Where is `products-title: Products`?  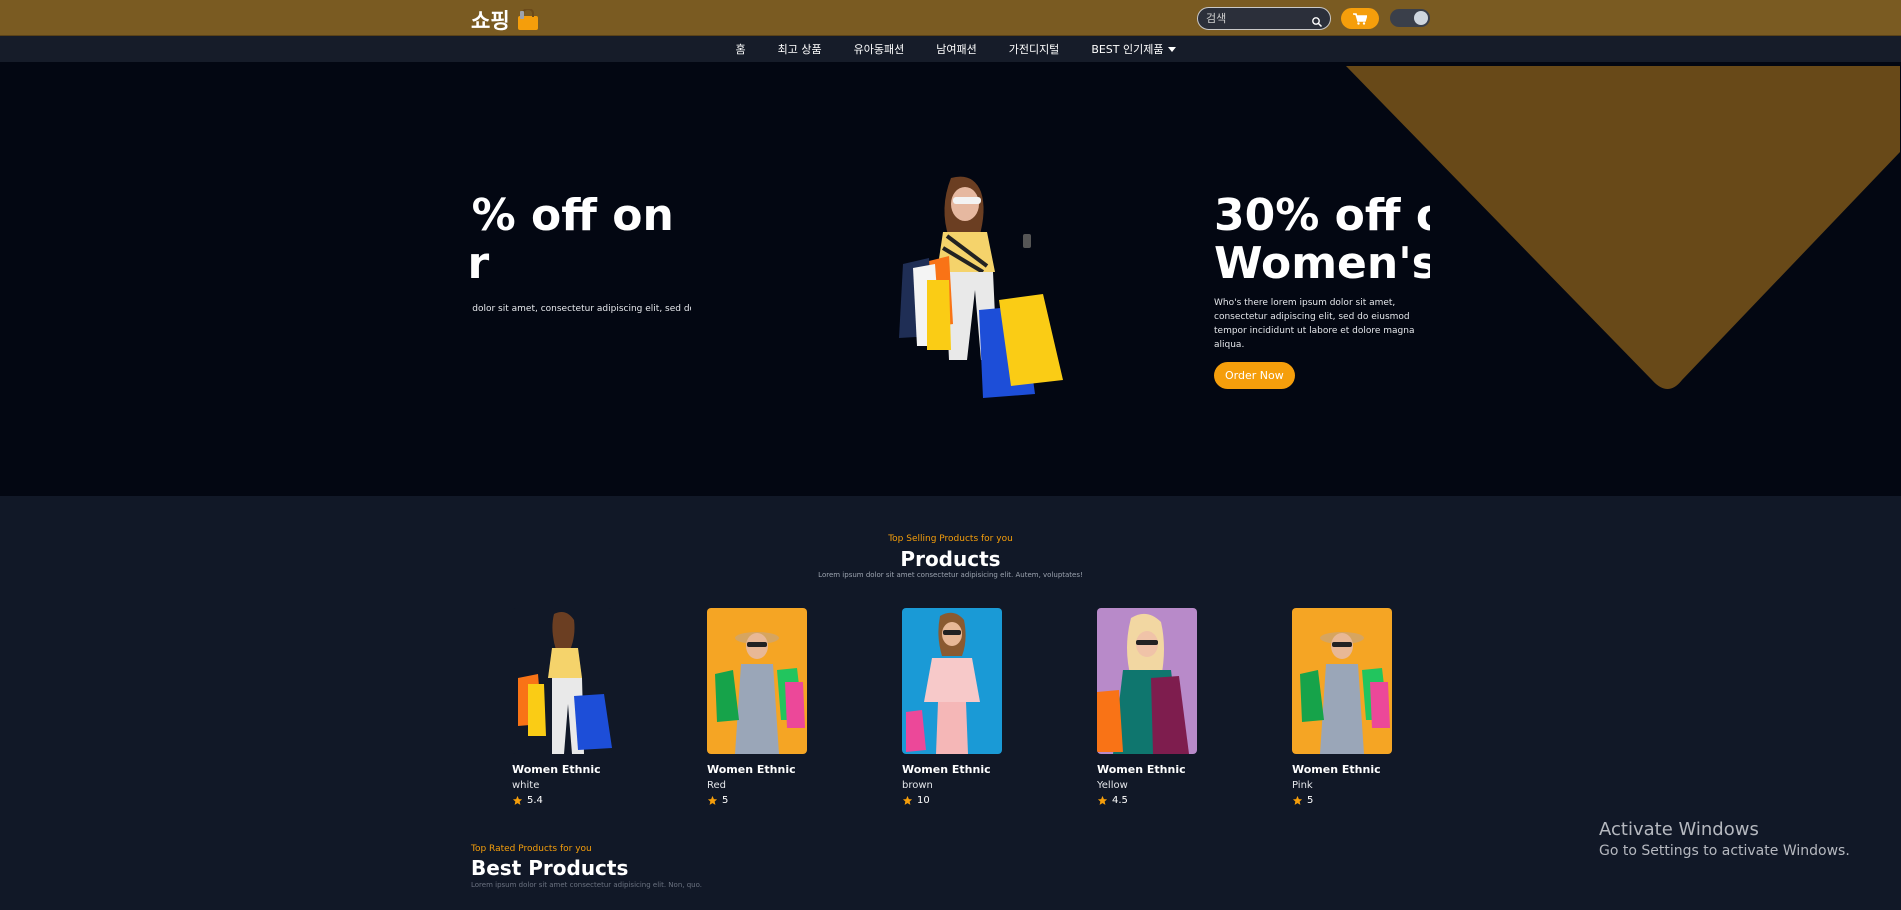
products-title: Products is located at coordinates (950, 559).